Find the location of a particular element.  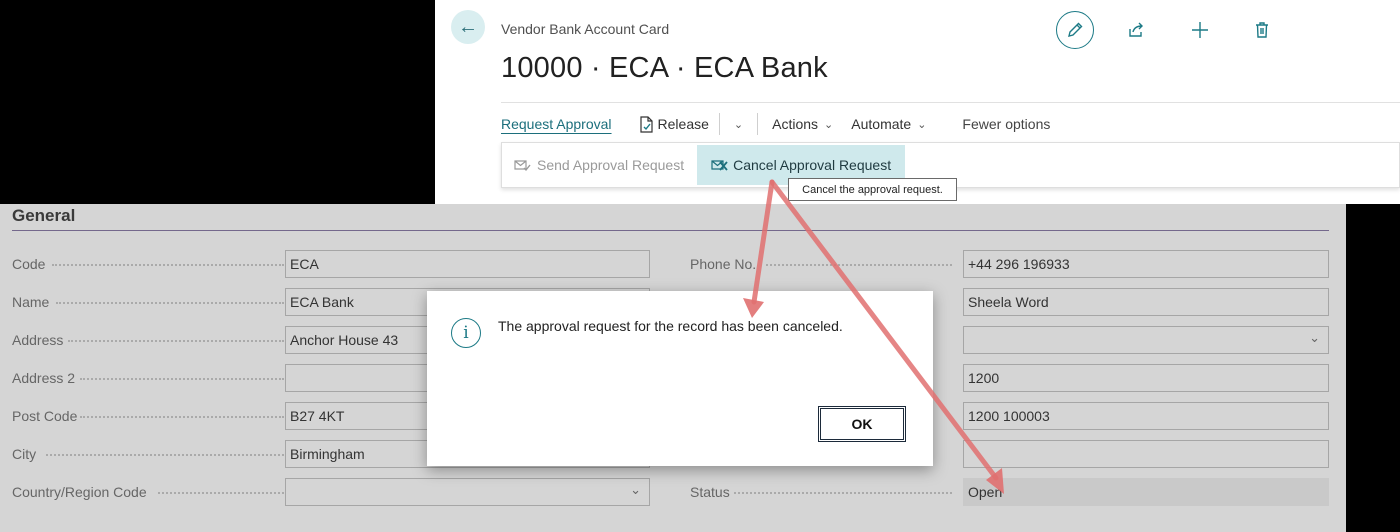

field-label: Status is located at coordinates (710, 492).